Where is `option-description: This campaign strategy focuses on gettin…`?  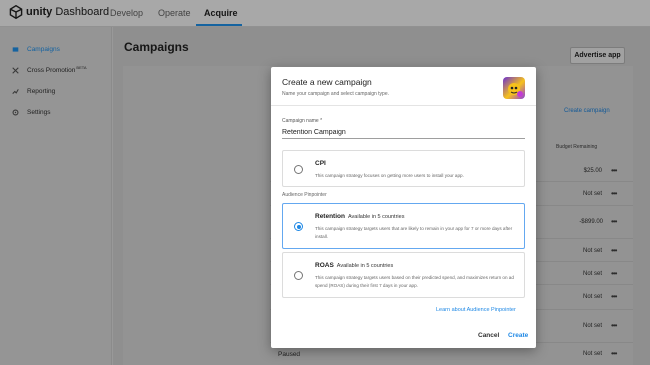 option-description: This campaign strategy focuses on gettin… is located at coordinates (389, 175).